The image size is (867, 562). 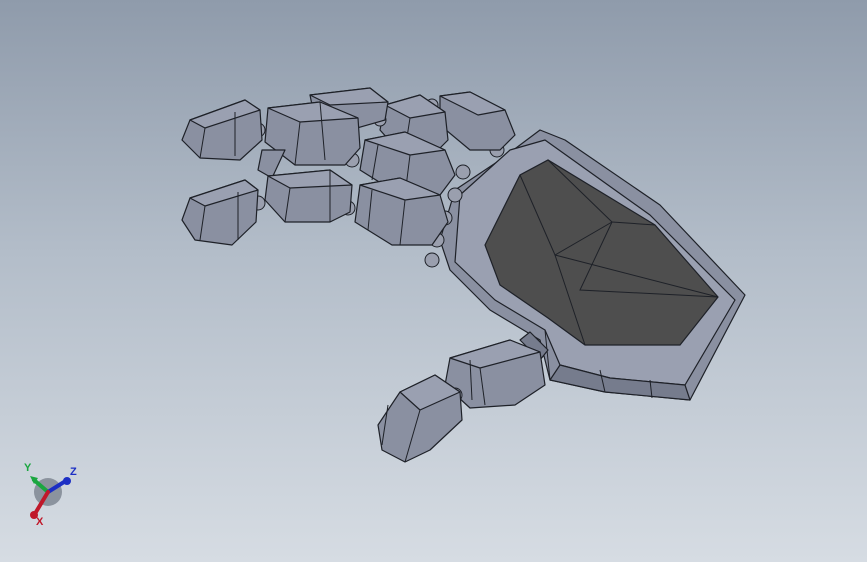 I want to click on z-axis-label: Z, so click(x=73, y=472).